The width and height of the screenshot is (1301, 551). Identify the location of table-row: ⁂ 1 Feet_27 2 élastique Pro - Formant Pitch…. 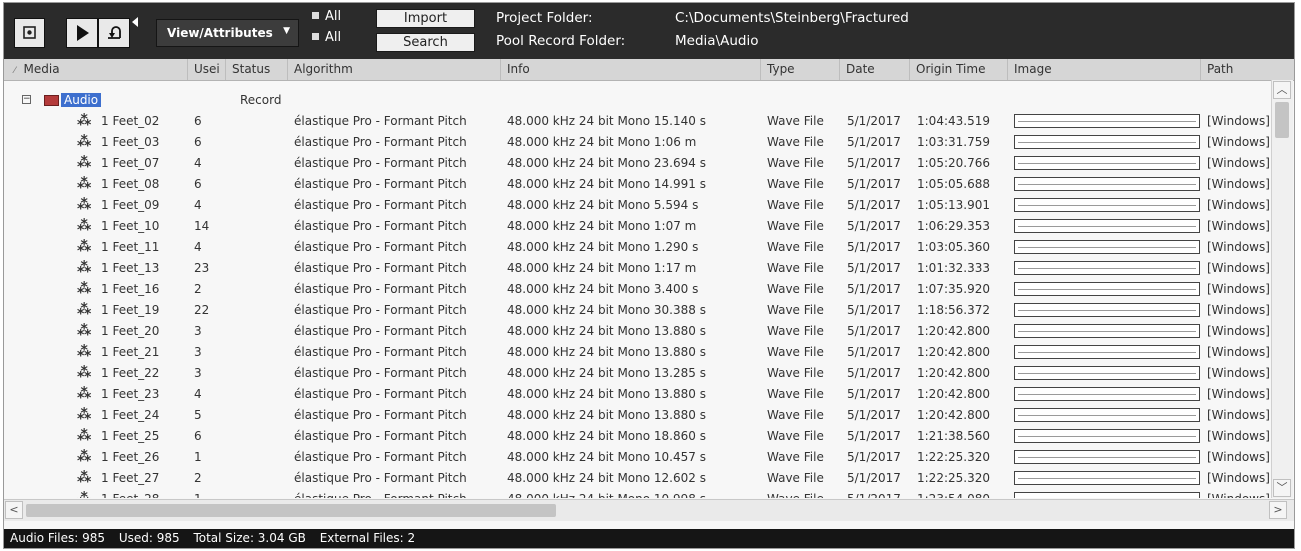
(637, 478).